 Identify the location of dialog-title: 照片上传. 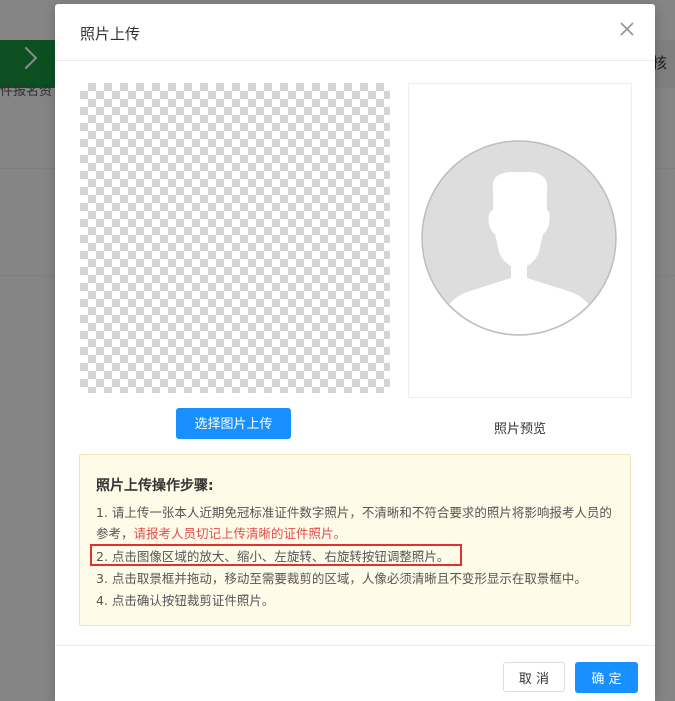
(110, 34).